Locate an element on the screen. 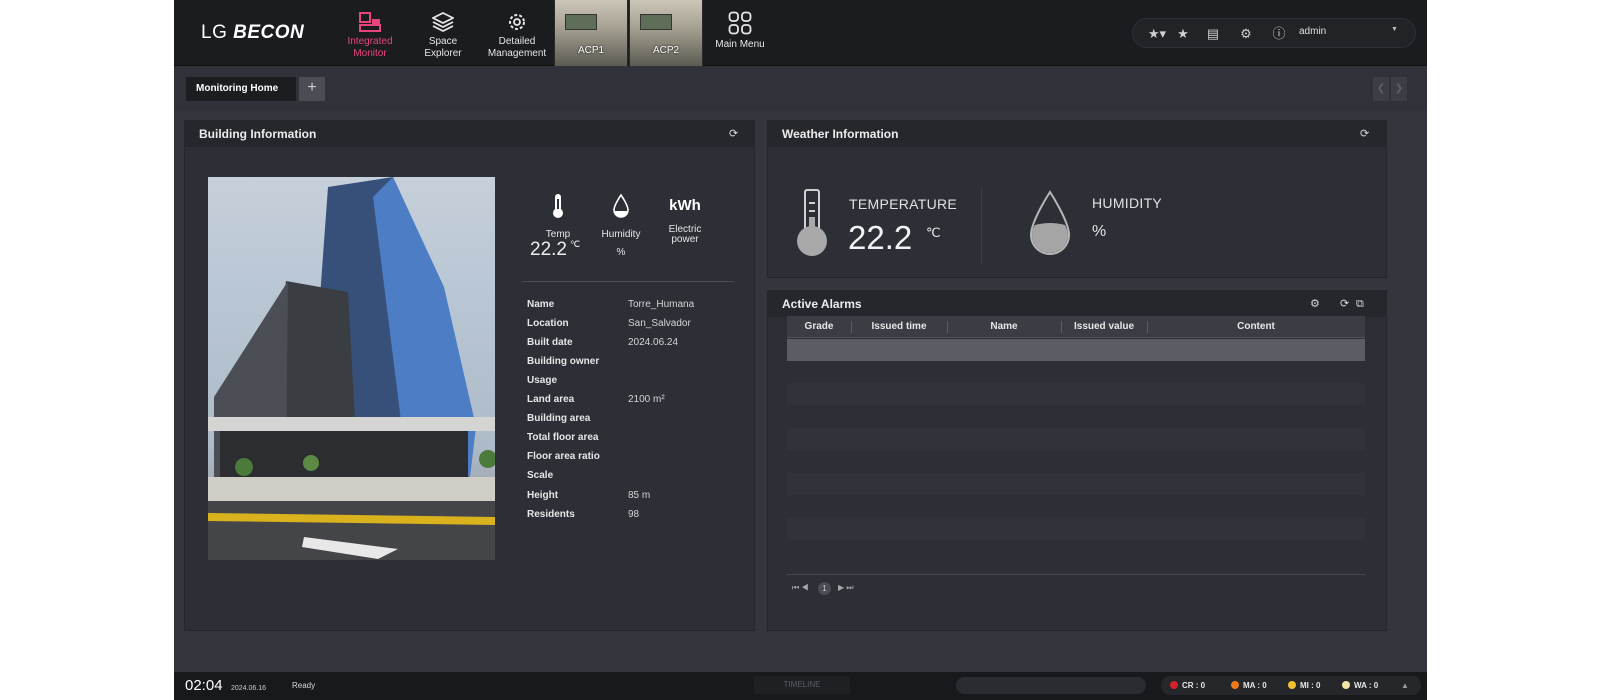  nav-space-explorer: Space Explorer is located at coordinates (443, 33).